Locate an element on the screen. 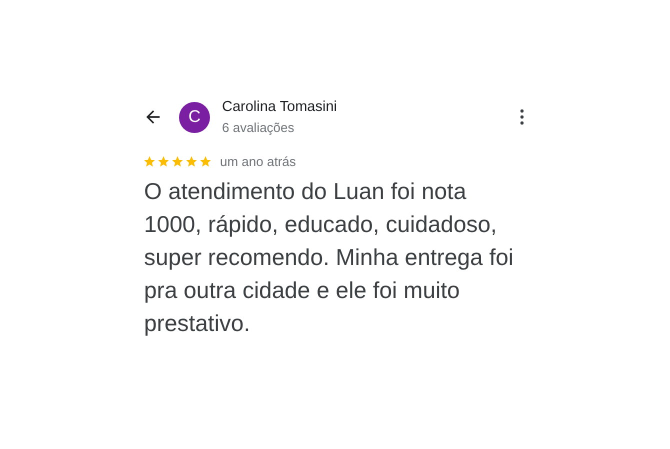 This screenshot has width=670, height=449. avatar: C is located at coordinates (194, 117).